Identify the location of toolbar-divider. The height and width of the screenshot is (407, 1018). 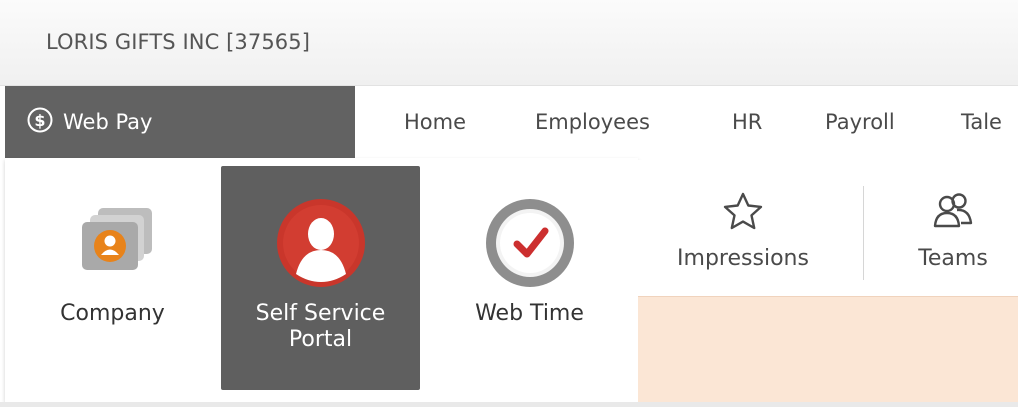
(863, 233).